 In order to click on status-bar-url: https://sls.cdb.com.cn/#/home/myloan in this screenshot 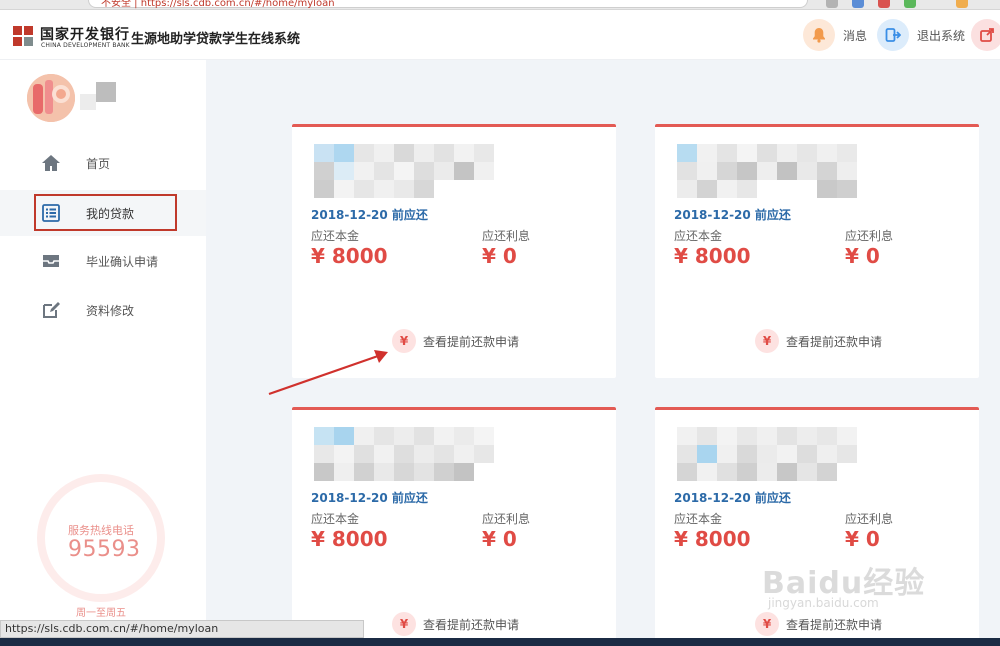, I will do `click(182, 629)`.